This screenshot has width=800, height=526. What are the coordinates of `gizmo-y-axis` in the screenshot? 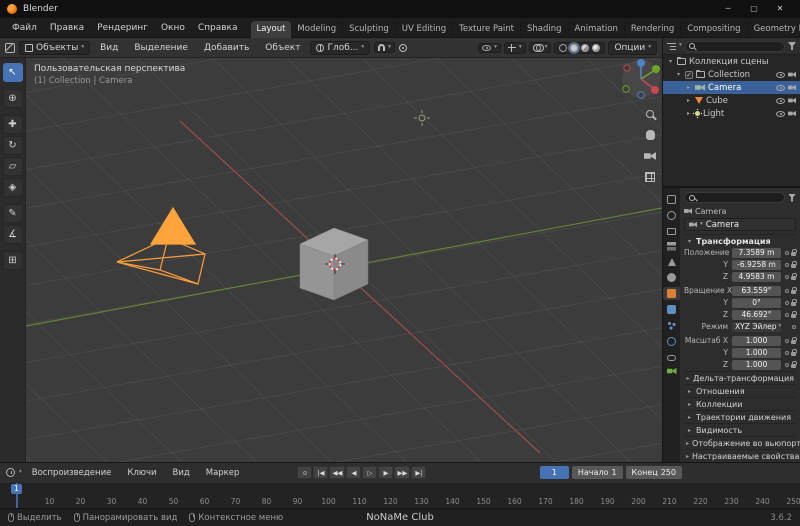 It's located at (656, 69).